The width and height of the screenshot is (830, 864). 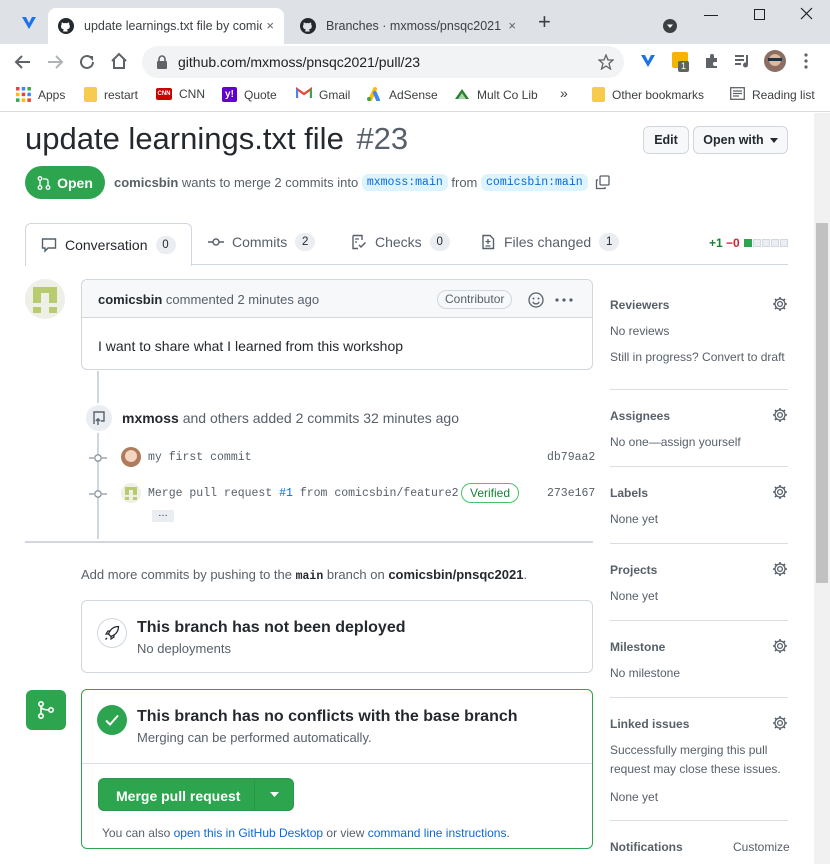 I want to click on maximize-icon, so click(x=759, y=14).